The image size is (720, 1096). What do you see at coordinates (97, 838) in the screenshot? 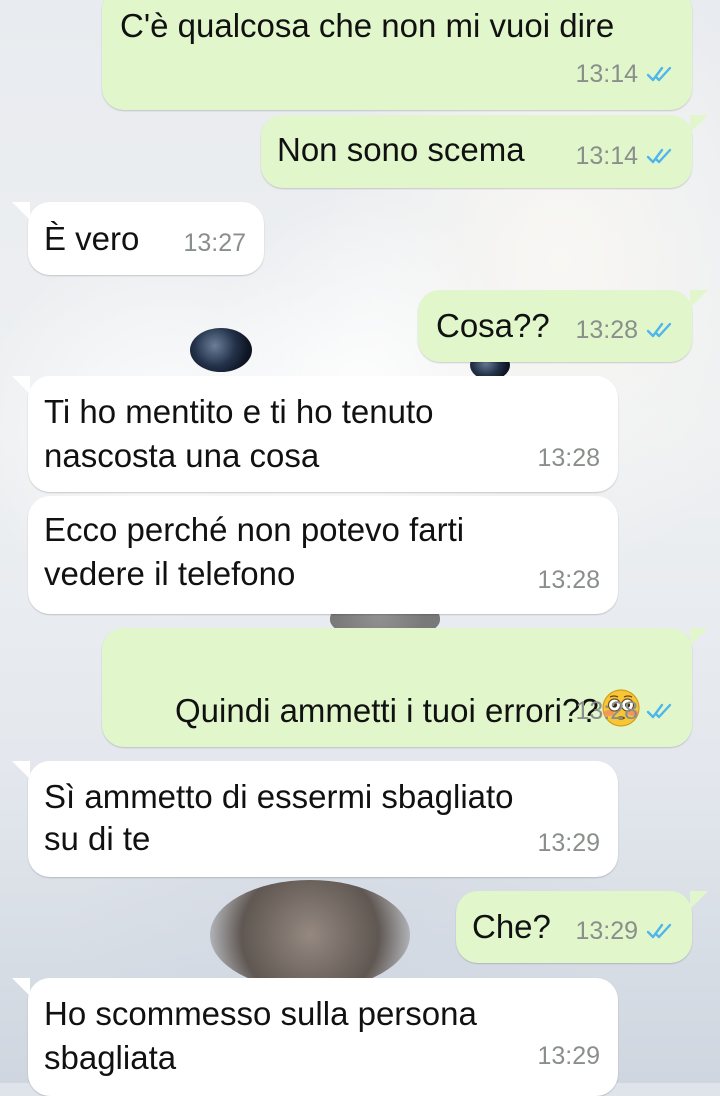
I see `message-text-line-2: su di te` at bounding box center [97, 838].